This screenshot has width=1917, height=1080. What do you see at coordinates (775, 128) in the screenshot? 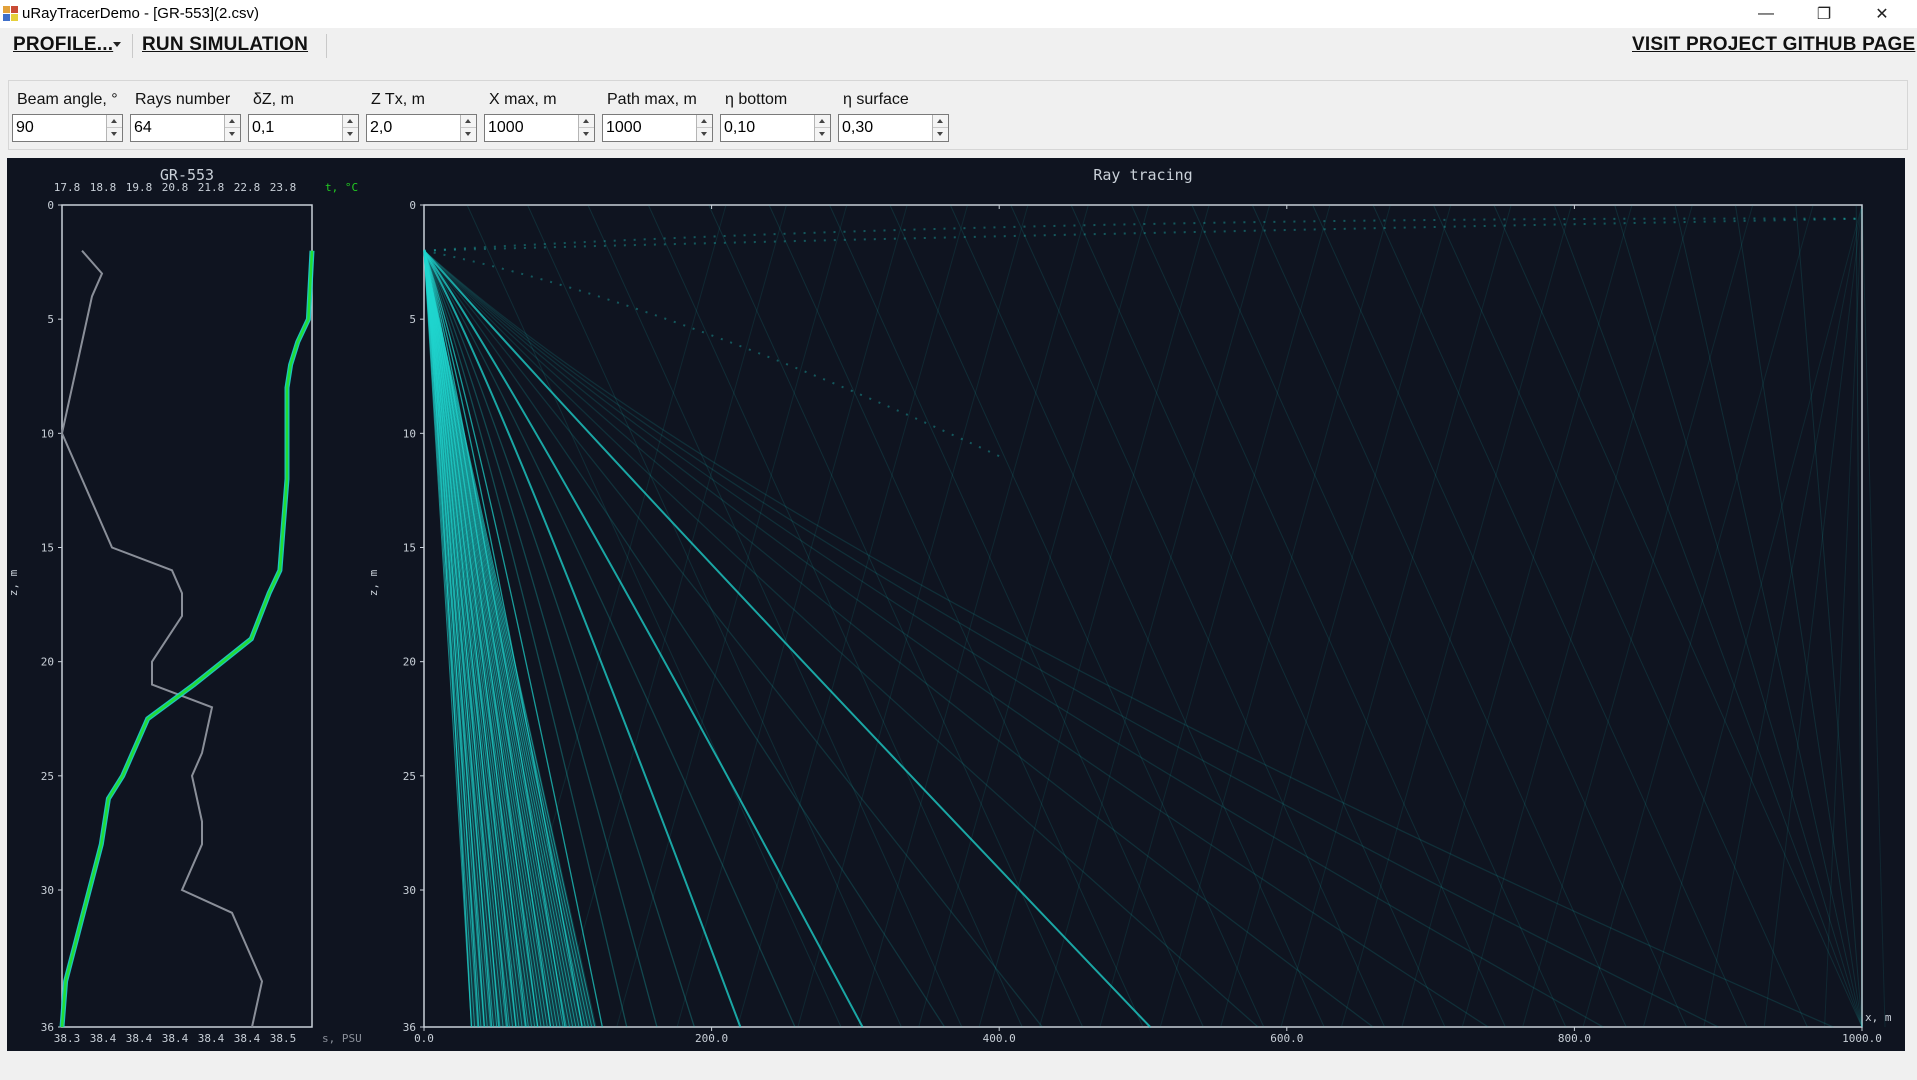
I see `eta-bottom-input: 0,10` at bounding box center [775, 128].